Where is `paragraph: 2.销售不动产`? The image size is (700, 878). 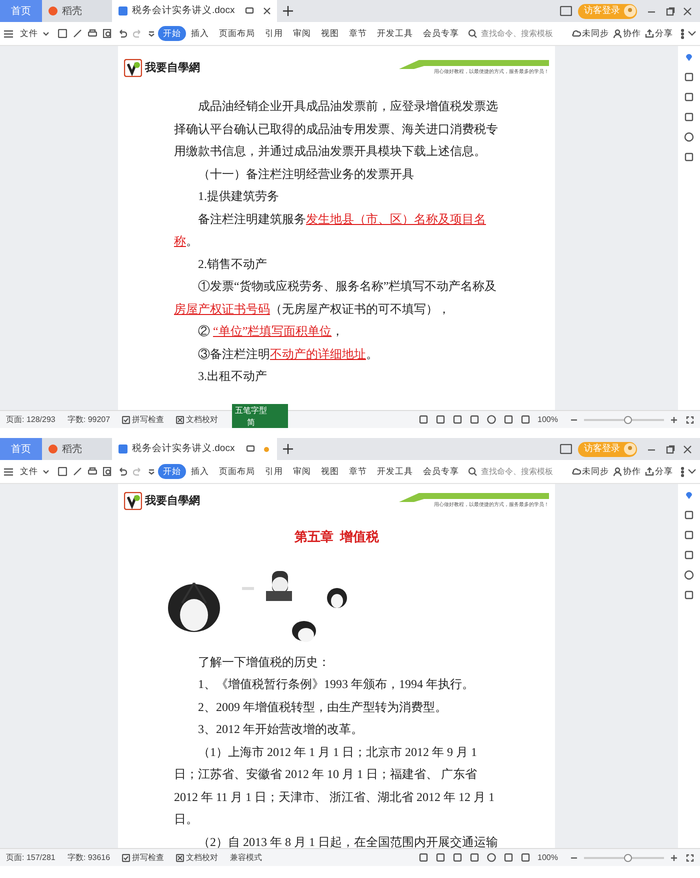 paragraph: 2.销售不动产 is located at coordinates (232, 264).